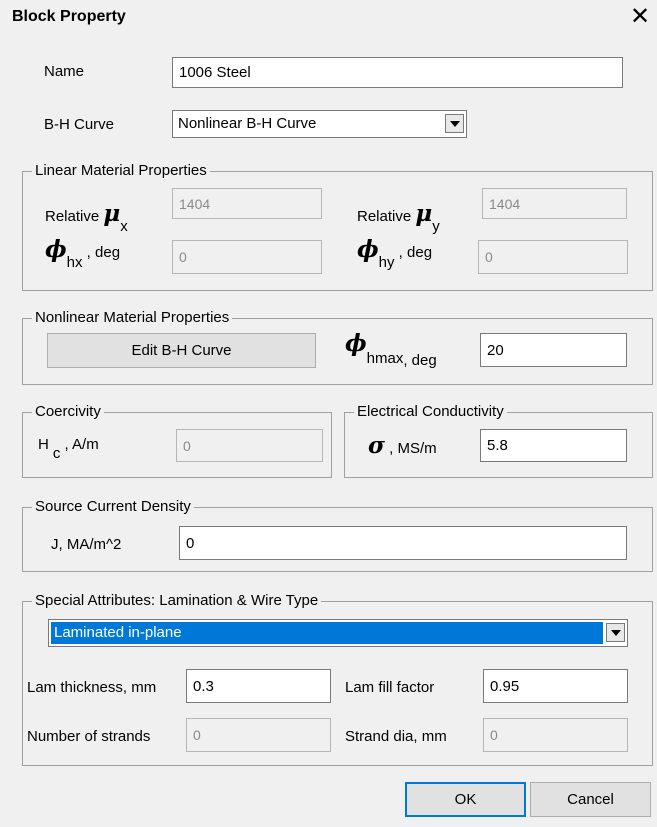 This screenshot has height=827, width=657. I want to click on current-density-label: J, MA/m^2, so click(86, 544).